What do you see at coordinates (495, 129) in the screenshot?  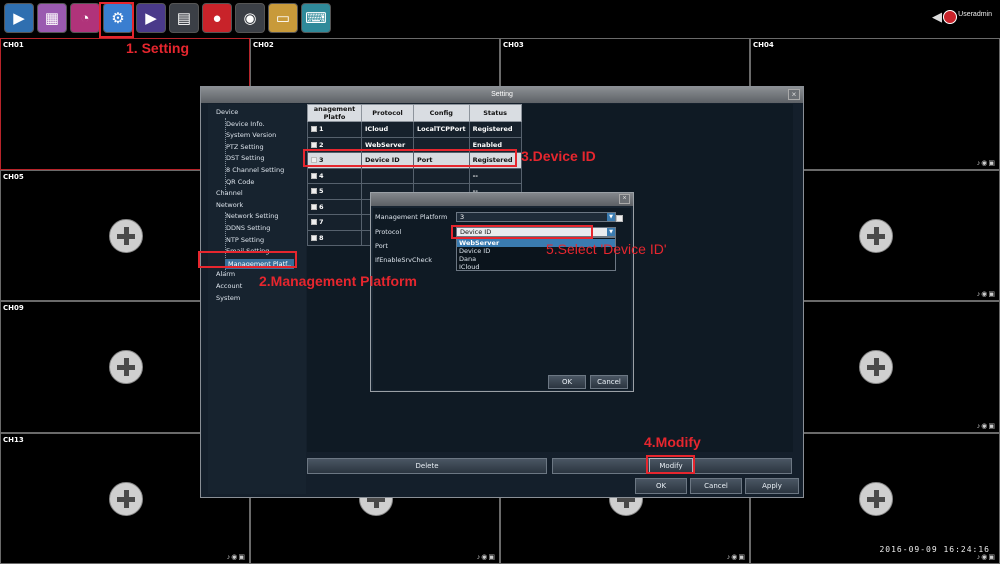 I see `status-cell: Registered` at bounding box center [495, 129].